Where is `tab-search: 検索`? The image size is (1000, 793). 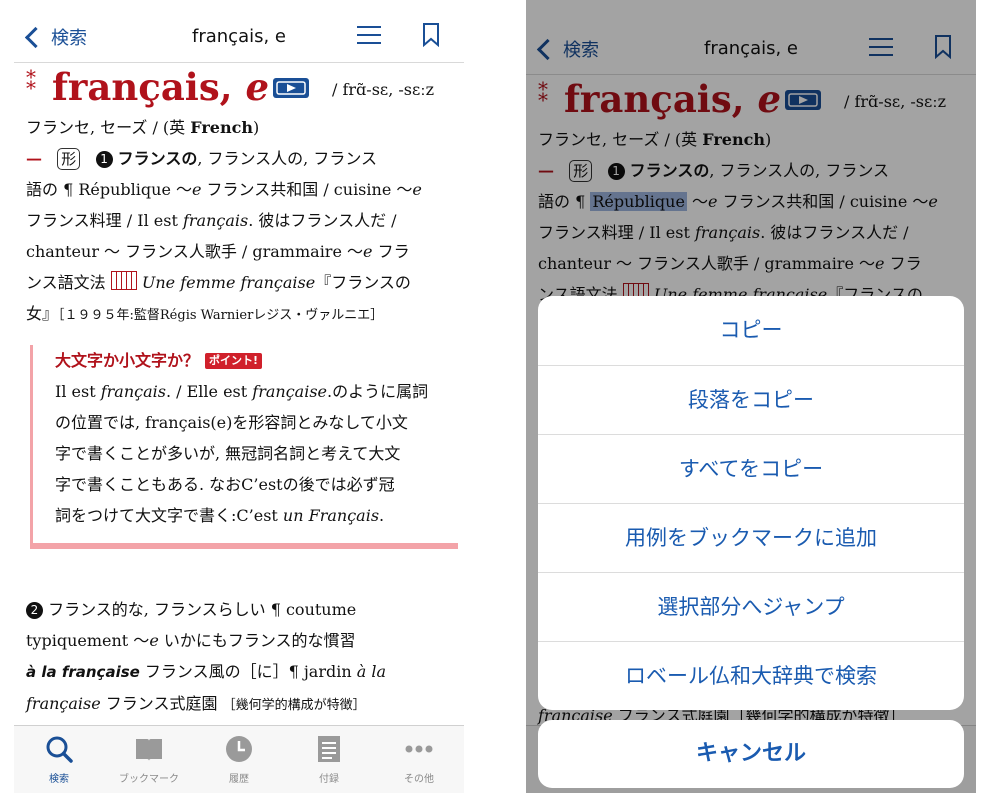
tab-search: 検索 is located at coordinates (59, 759).